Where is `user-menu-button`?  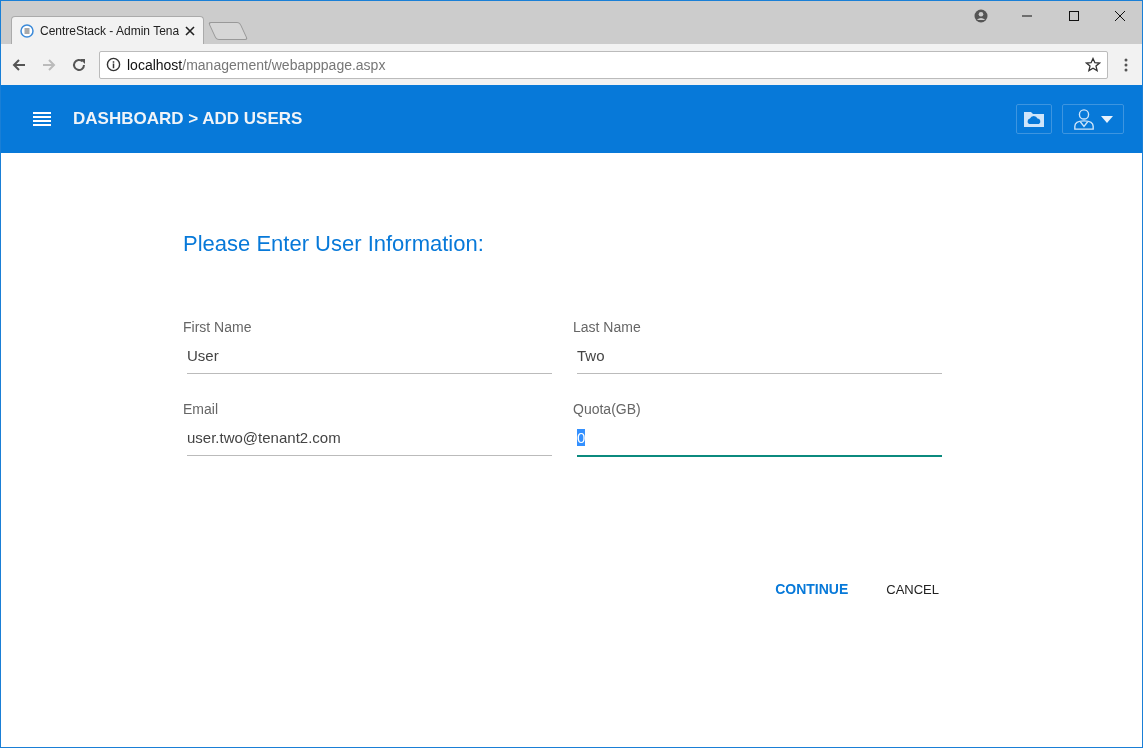 user-menu-button is located at coordinates (1093, 119).